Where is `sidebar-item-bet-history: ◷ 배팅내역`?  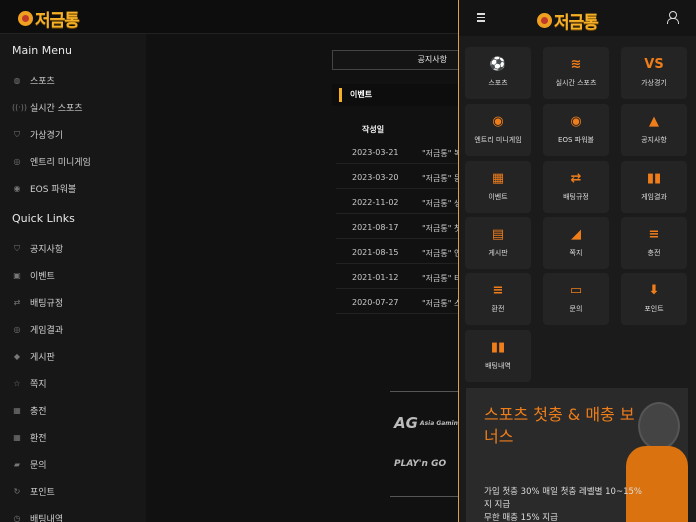 sidebar-item-bet-history: ◷ 배팅내역 is located at coordinates (38, 517).